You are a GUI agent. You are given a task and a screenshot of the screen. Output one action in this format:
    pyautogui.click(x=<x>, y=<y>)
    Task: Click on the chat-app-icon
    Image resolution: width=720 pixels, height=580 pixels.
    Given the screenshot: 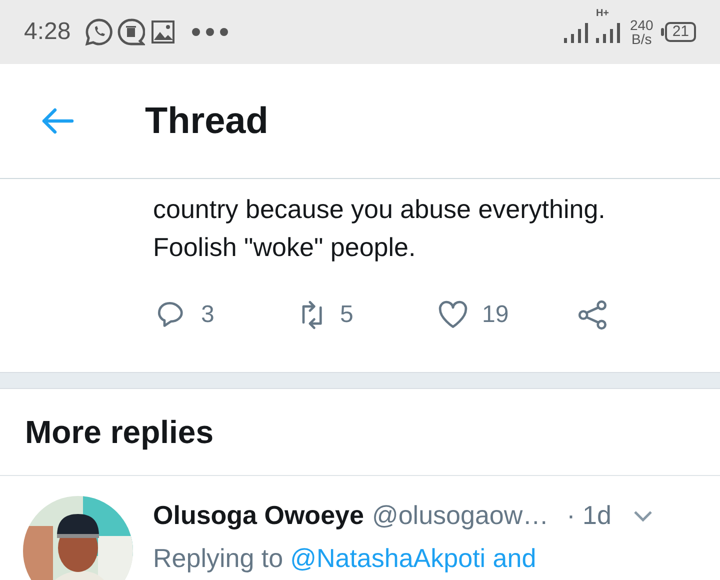 What is the action you would take?
    pyautogui.click(x=98, y=32)
    